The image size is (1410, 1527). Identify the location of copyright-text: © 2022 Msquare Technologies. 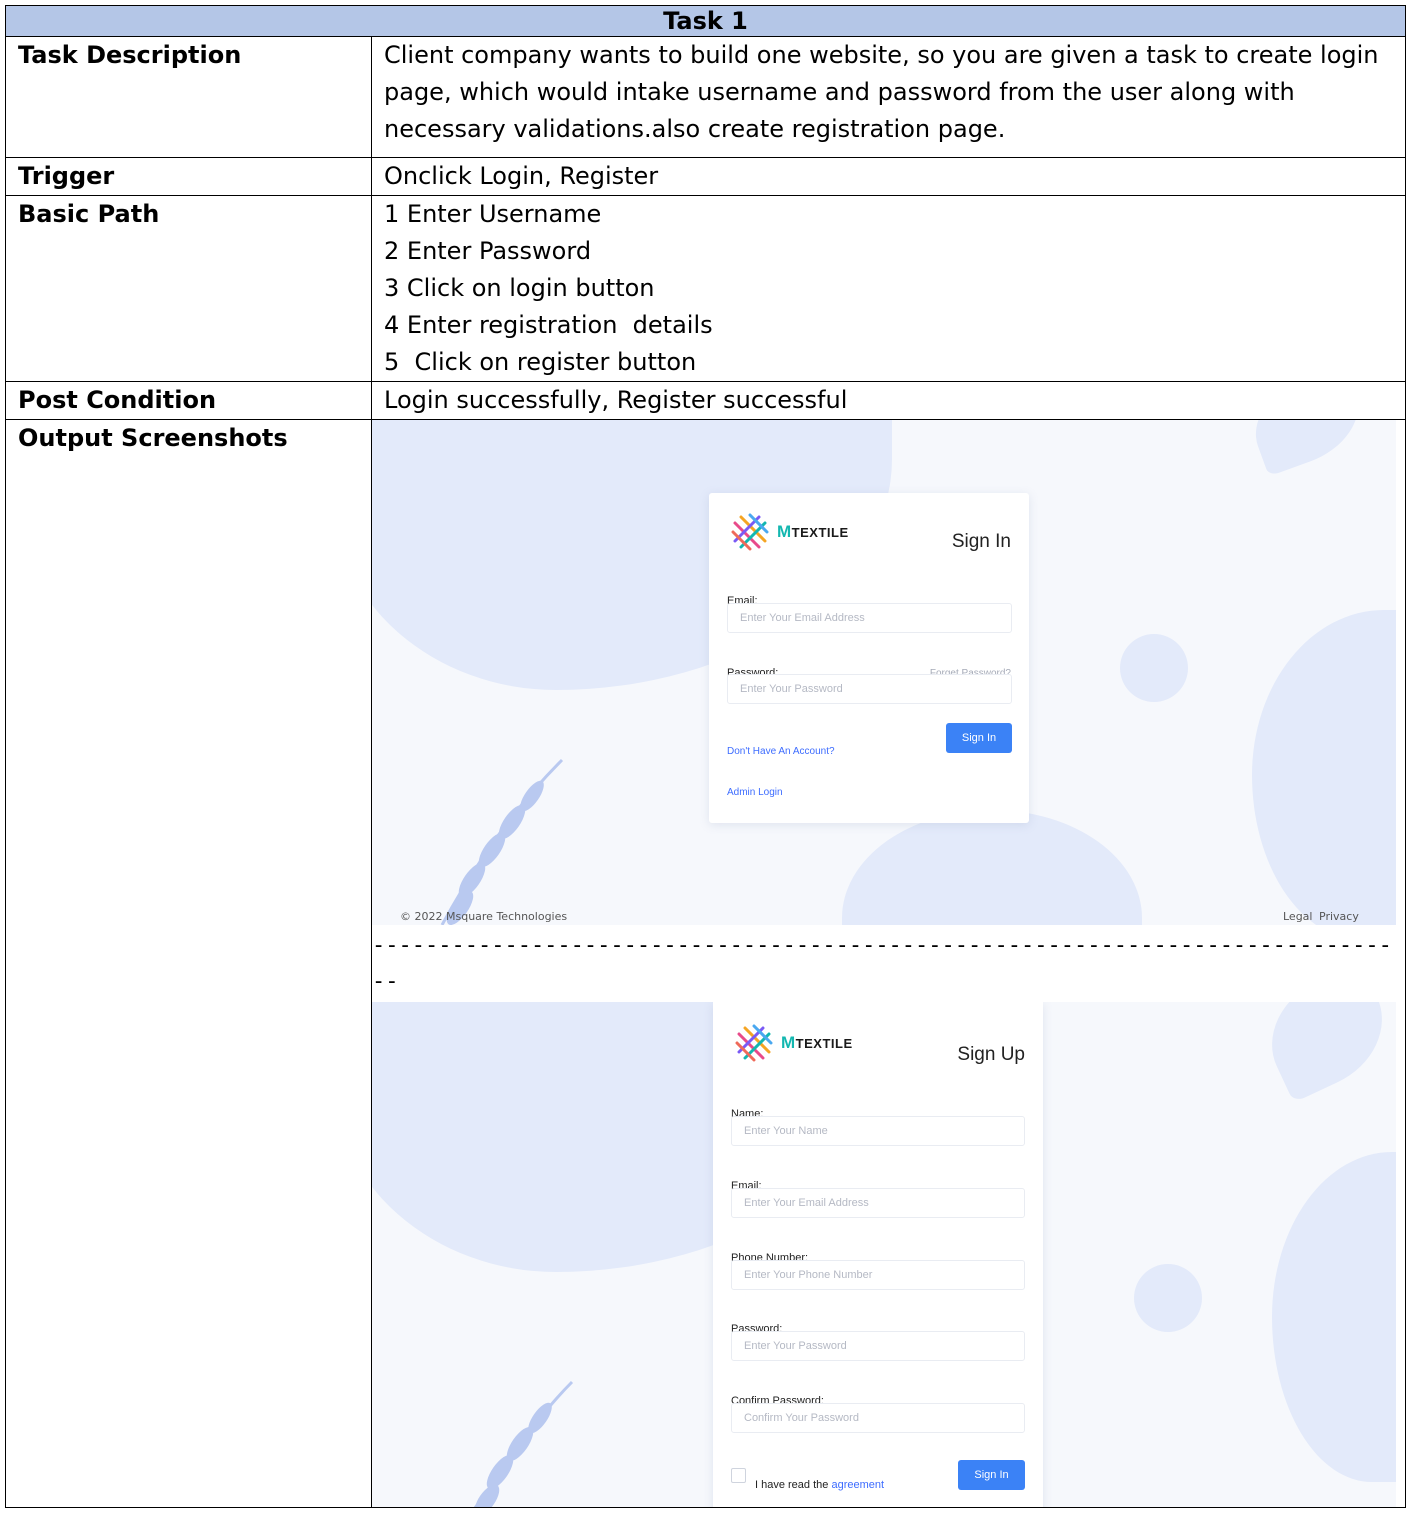
(484, 916).